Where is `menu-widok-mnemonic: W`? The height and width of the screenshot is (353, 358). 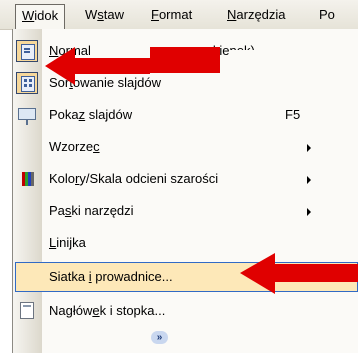
menu-widok-mnemonic: W is located at coordinates (28, 15).